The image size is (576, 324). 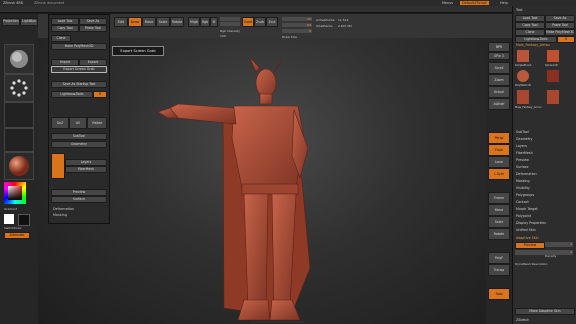 I want to click on tool-thumb-simplebrush, so click(x=553, y=56).